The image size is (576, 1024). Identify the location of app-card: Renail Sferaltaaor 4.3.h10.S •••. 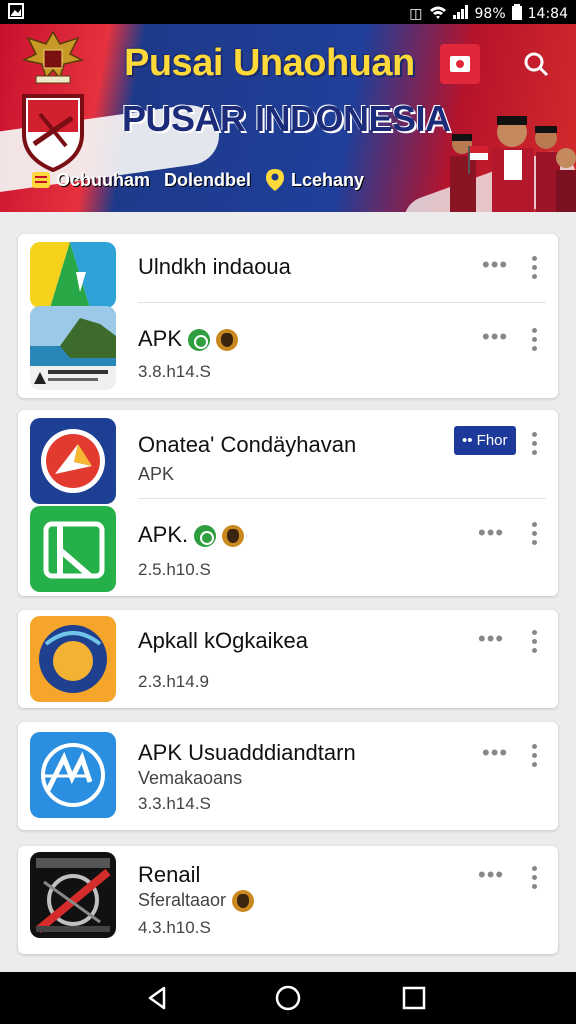
(288, 900).